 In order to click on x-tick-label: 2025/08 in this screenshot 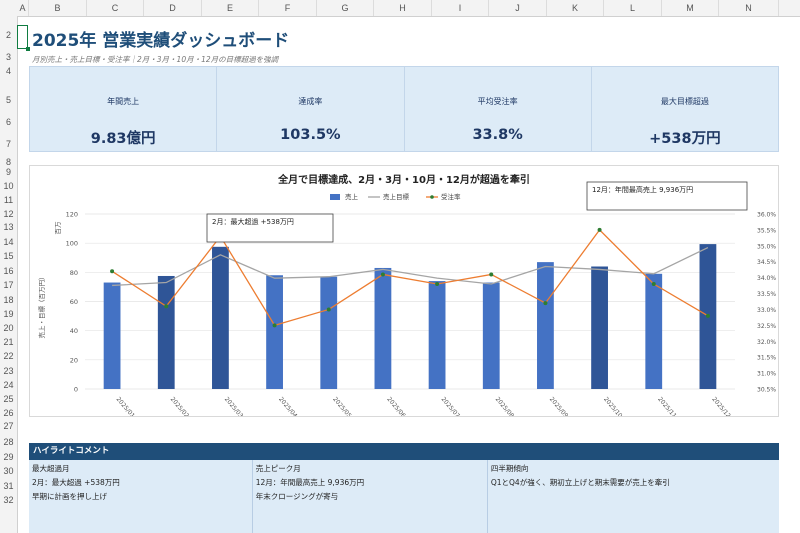, I will do `click(505, 406)`.